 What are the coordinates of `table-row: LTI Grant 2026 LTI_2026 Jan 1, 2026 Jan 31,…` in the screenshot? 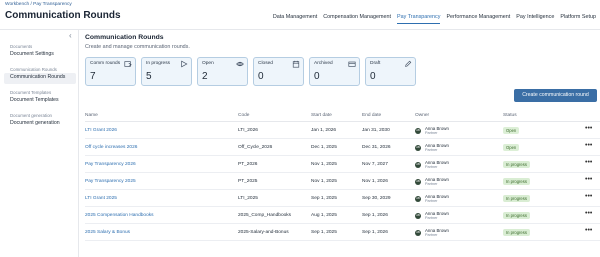 It's located at (342, 130).